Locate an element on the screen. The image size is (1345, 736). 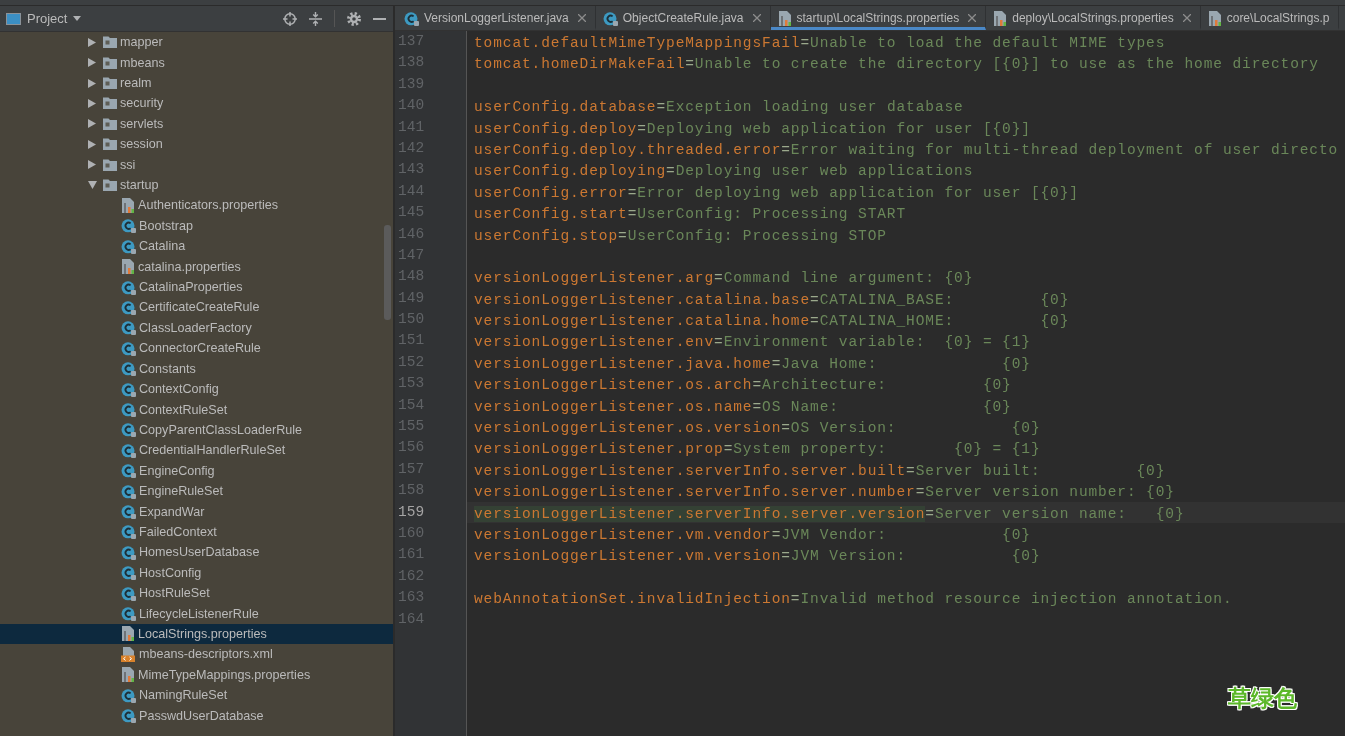
code-line: versionLoggerListener.catalina.base=CATALINA_BASE: {0} is located at coordinates (772, 299).